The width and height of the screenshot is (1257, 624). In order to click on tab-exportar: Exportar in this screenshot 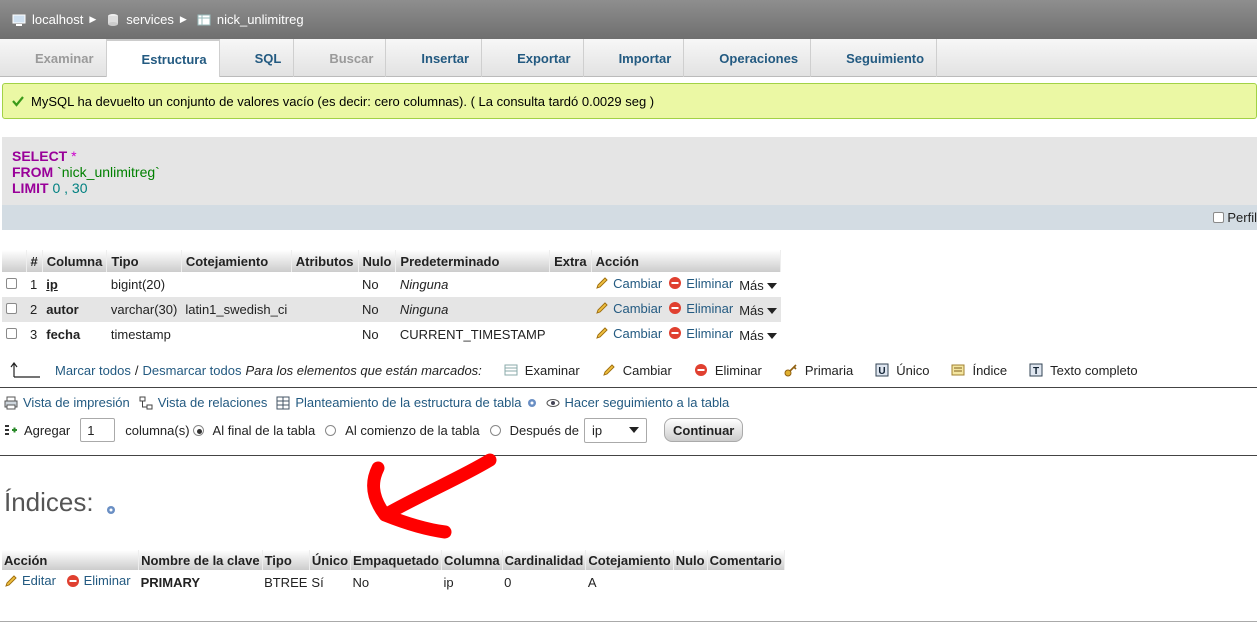, I will do `click(533, 58)`.